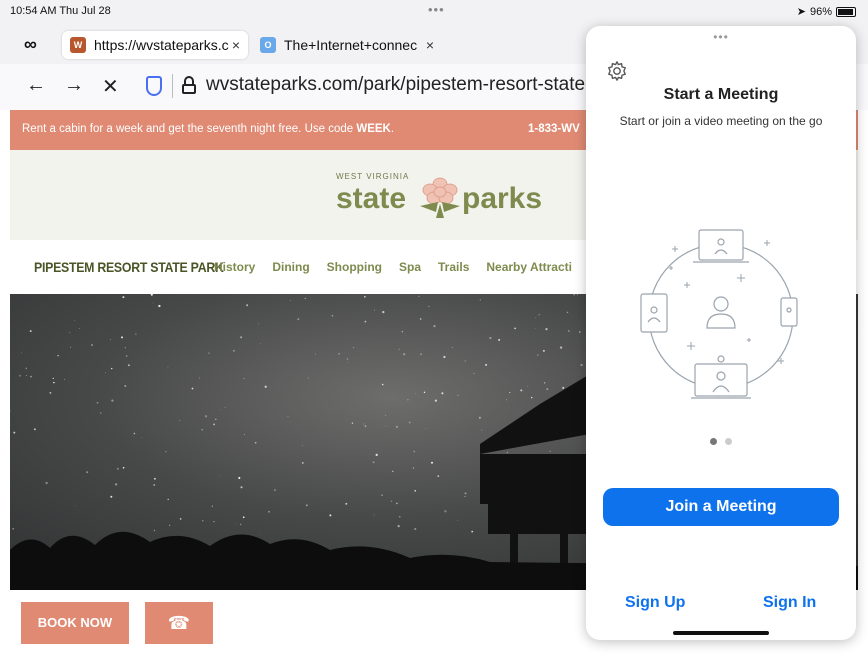  I want to click on logo-state-text: state, so click(371, 199).